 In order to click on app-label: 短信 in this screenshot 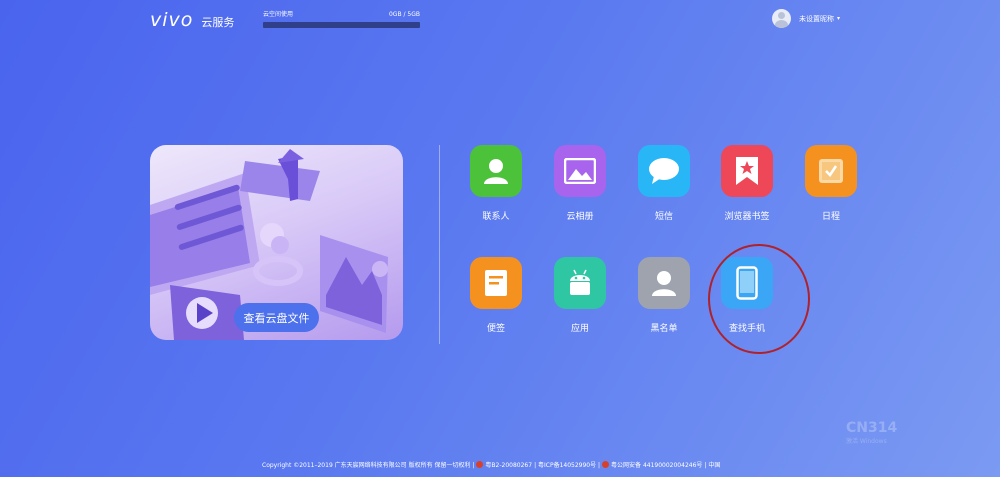, I will do `click(664, 215)`.